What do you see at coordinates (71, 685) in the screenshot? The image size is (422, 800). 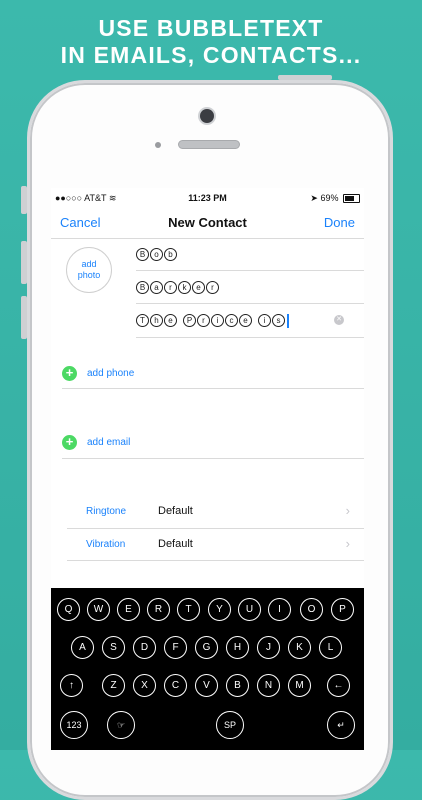 I see `shift-key: ↑` at bounding box center [71, 685].